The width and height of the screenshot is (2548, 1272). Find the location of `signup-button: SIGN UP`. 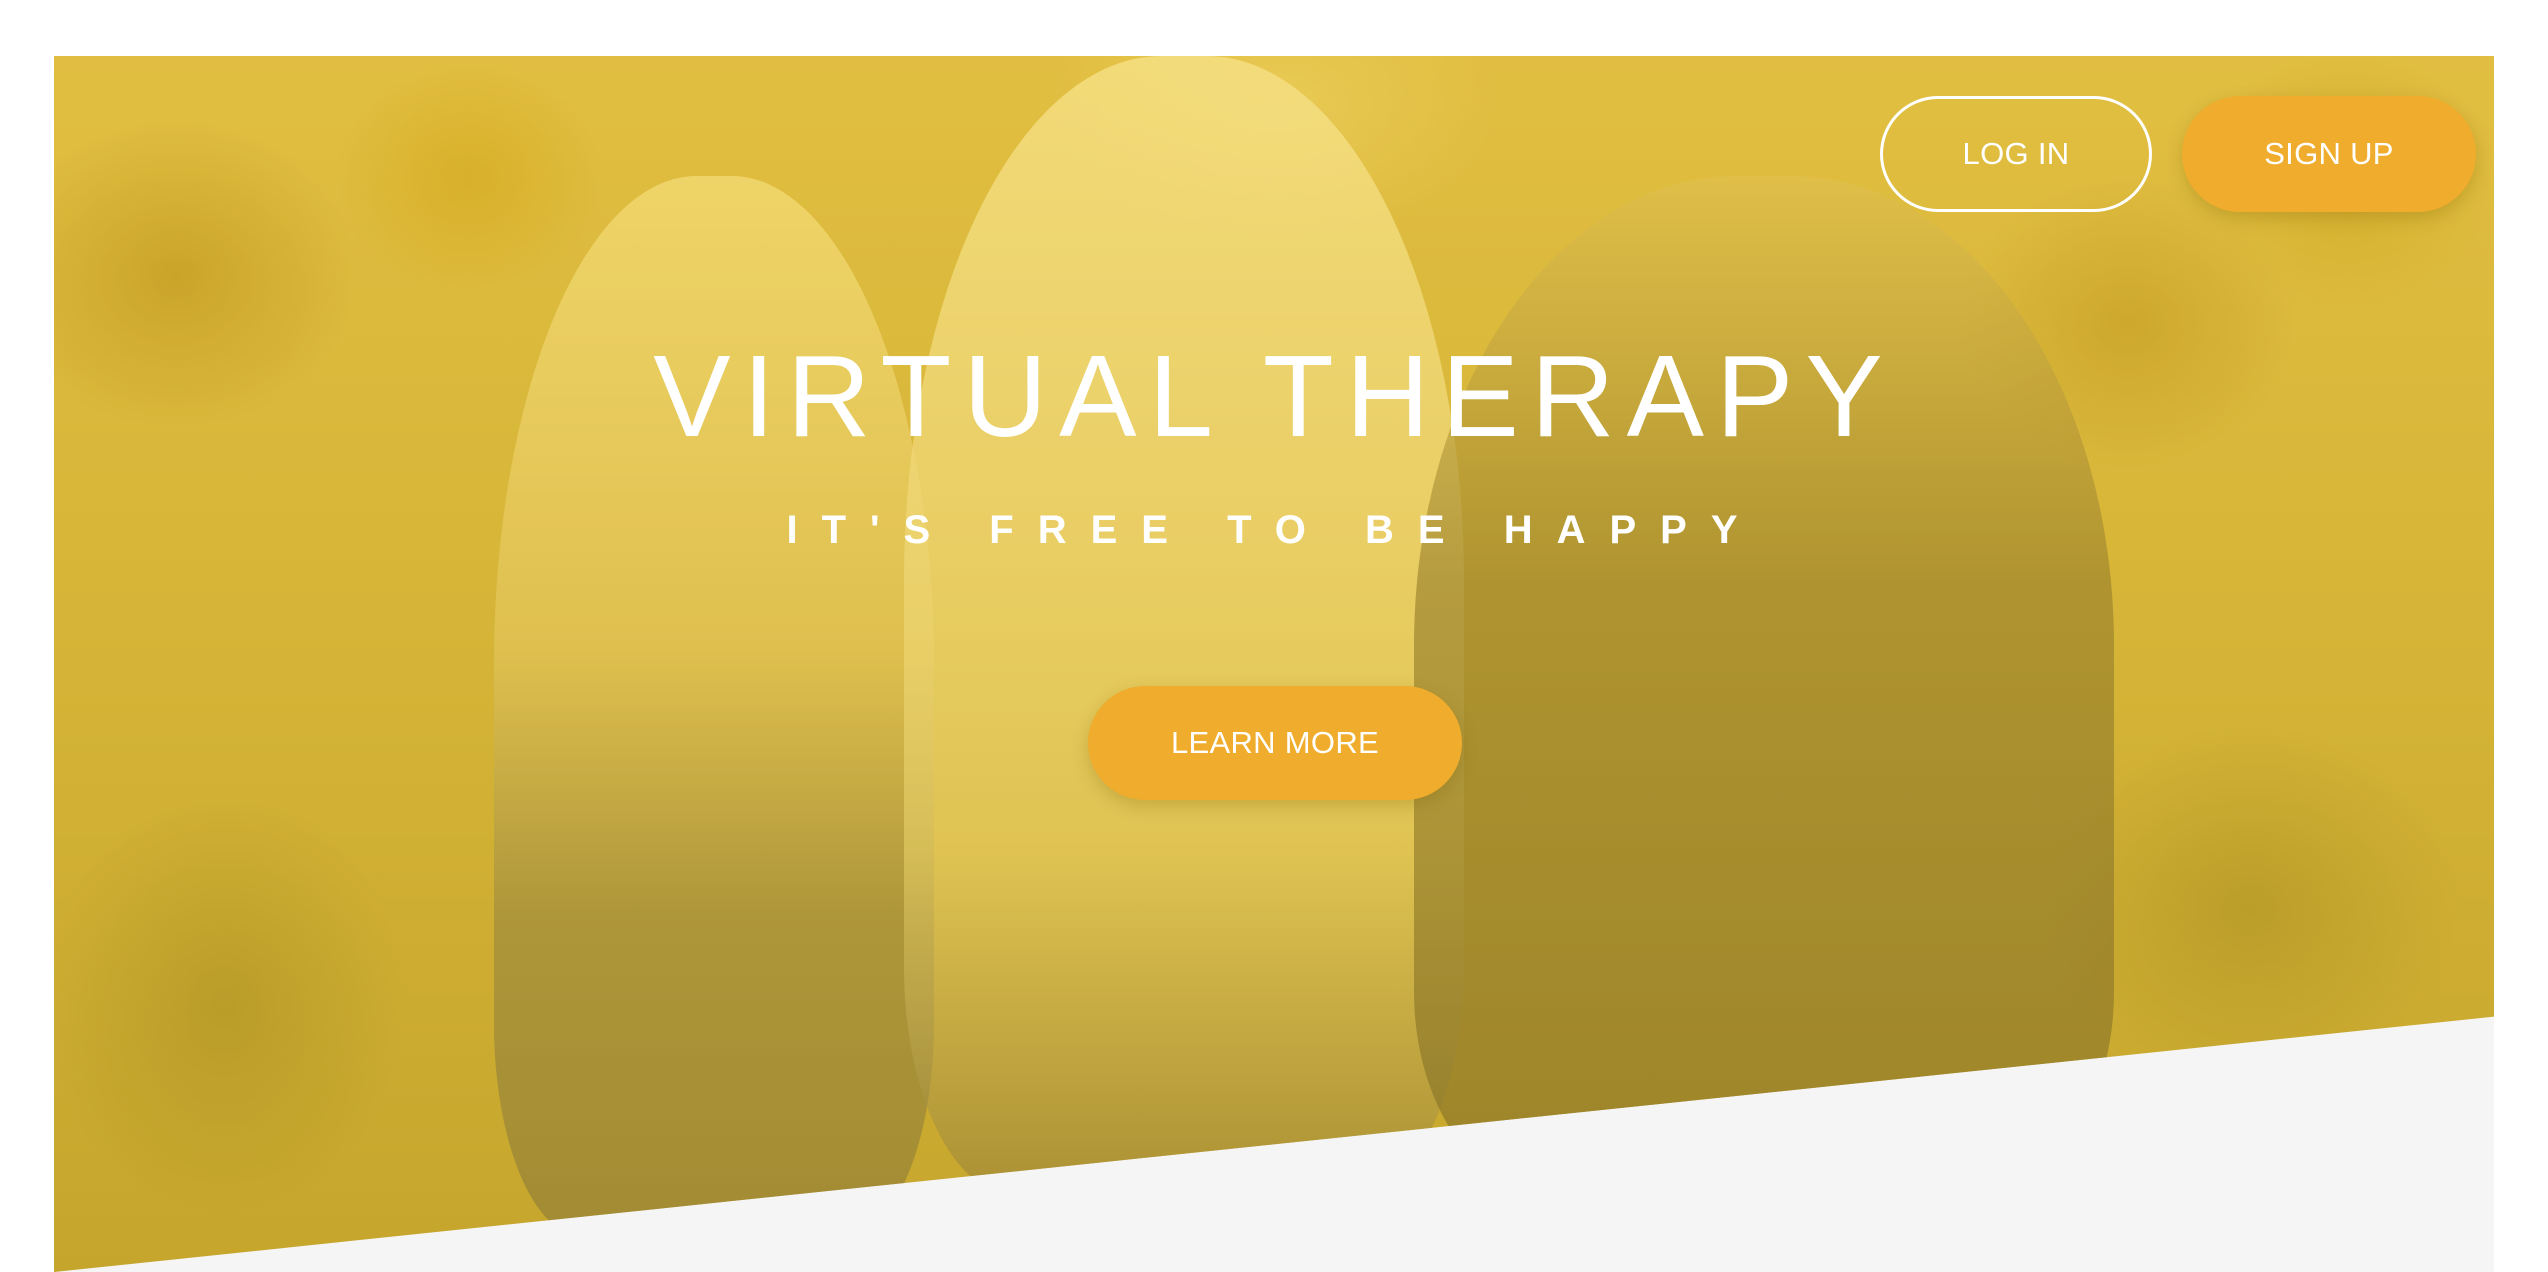

signup-button: SIGN UP is located at coordinates (2329, 154).